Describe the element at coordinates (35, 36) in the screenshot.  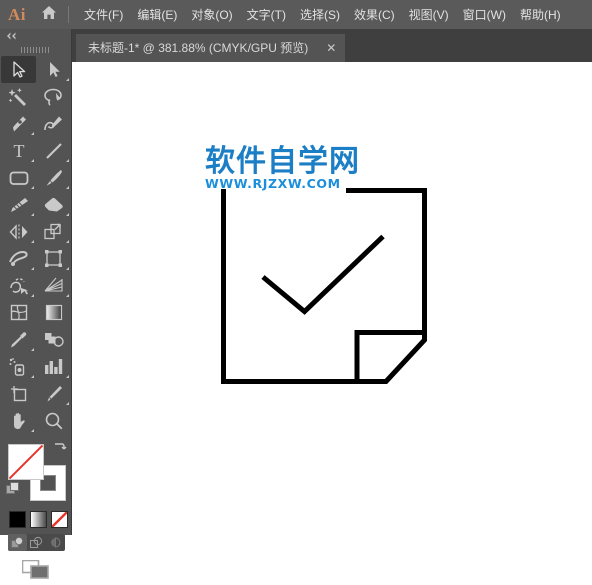
I see `collapse-panel-button` at that location.